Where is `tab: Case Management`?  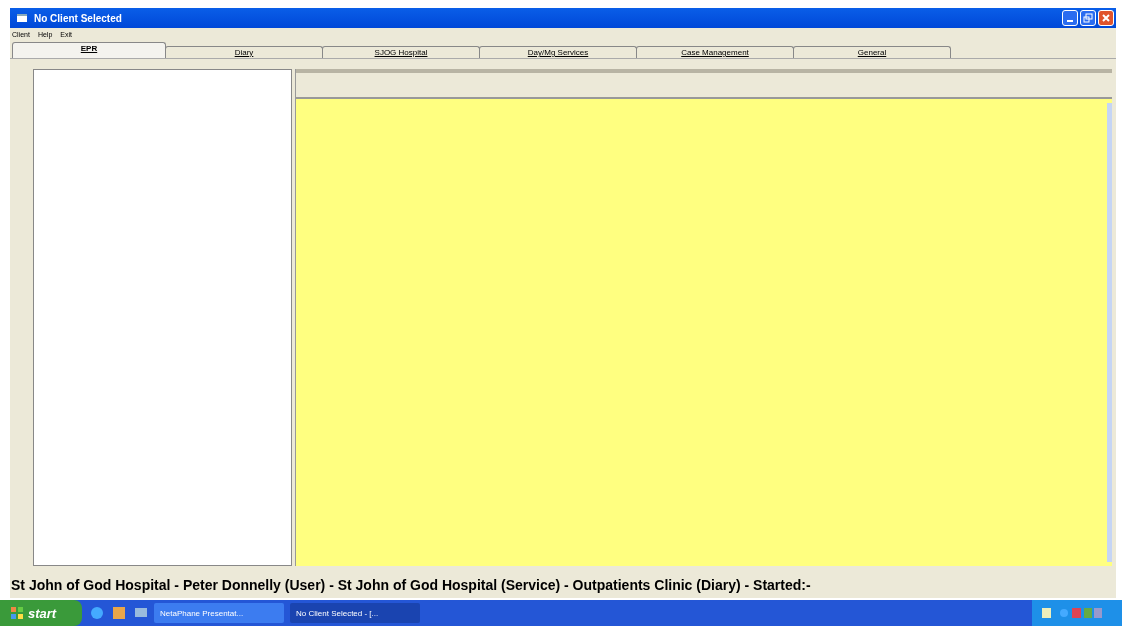
tab: Case Management is located at coordinates (715, 52).